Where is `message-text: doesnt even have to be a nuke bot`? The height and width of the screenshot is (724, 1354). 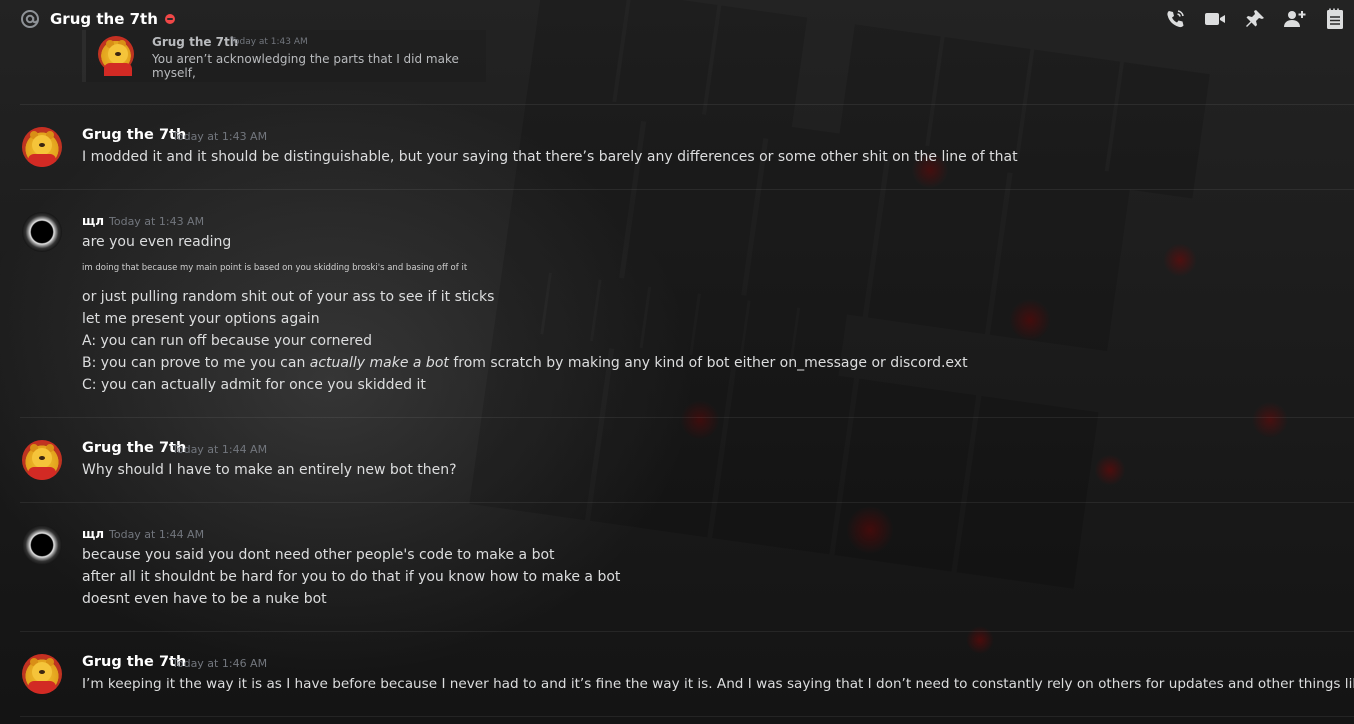 message-text: doesnt even have to be a nuke bot is located at coordinates (204, 599).